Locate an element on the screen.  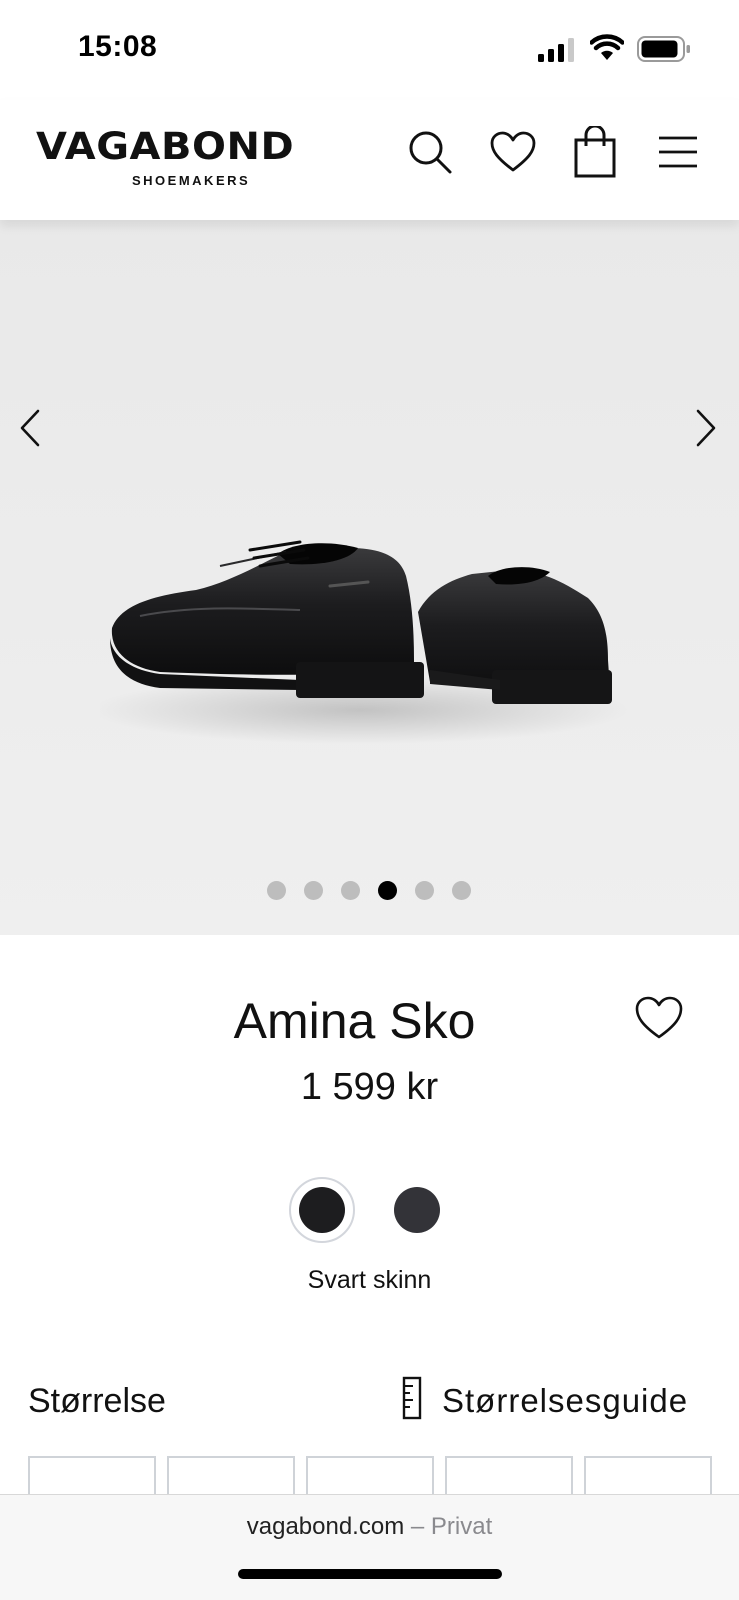
shopping-bag-icon is located at coordinates (595, 152).